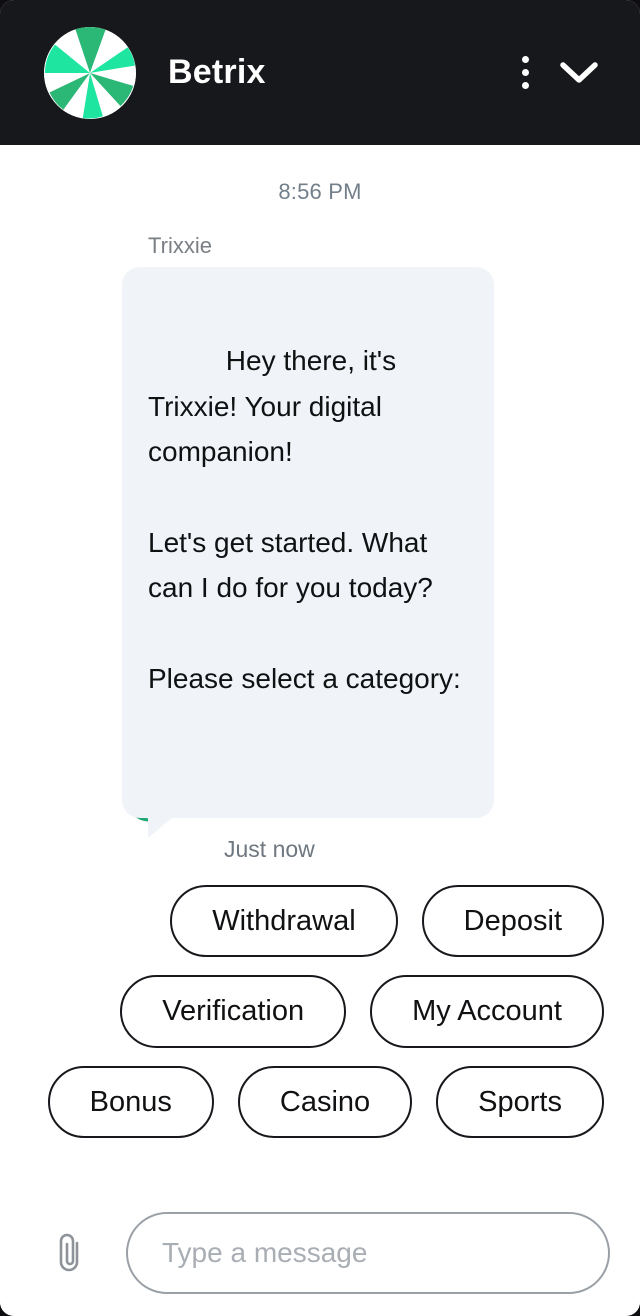 The image size is (640, 1316). Describe the element at coordinates (130, 1102) in the screenshot. I see `quick-reply-bonus: Bonus` at that location.